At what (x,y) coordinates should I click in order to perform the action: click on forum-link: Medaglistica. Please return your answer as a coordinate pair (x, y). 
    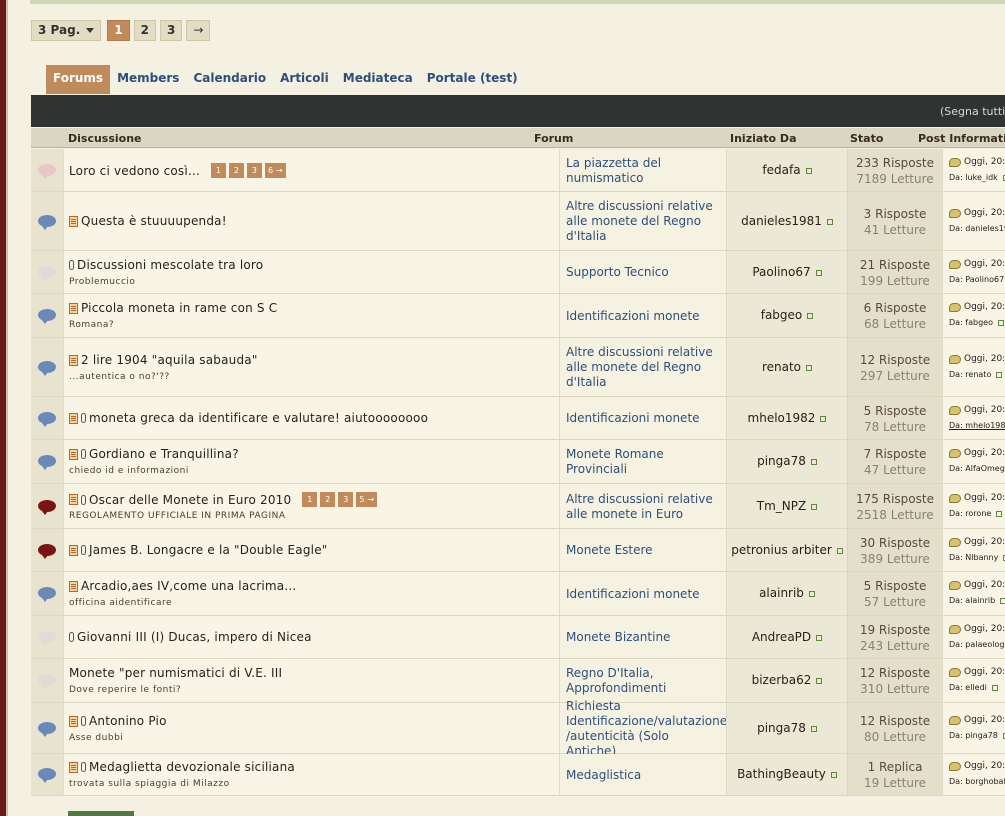
    Looking at the image, I should click on (644, 775).